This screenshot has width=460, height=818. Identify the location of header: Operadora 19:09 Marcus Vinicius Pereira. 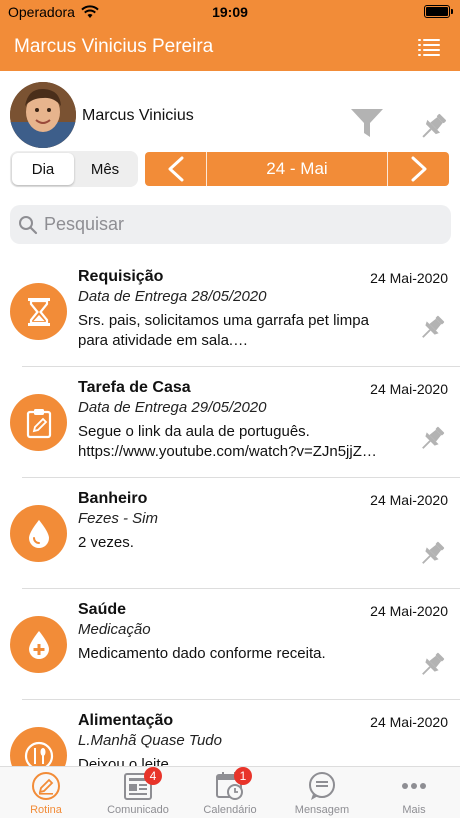
(230, 35).